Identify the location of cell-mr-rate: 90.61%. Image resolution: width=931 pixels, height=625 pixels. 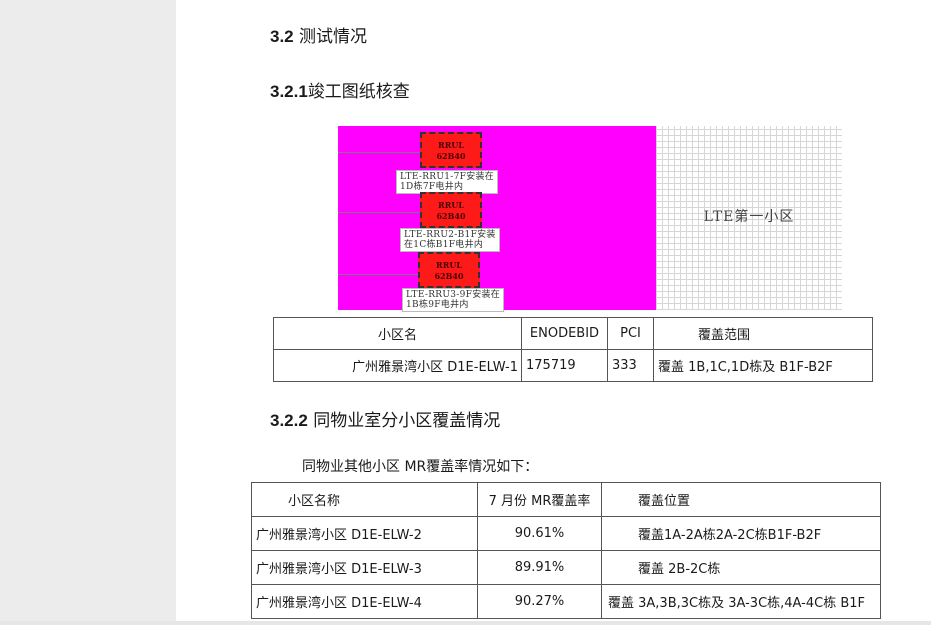
(539, 533).